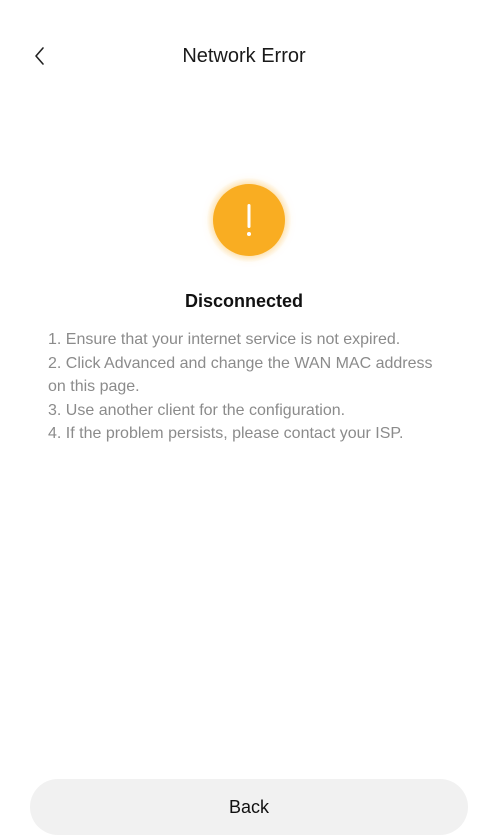 This screenshot has width=488, height=839. Describe the element at coordinates (249, 807) in the screenshot. I see `back-button: Back` at that location.